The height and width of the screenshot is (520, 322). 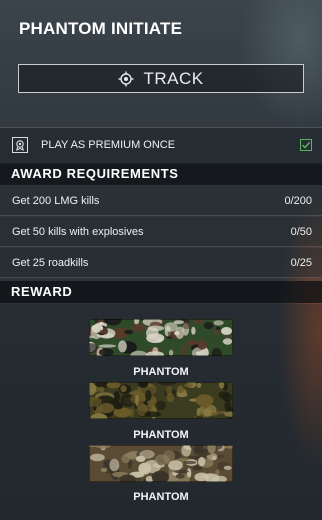 What do you see at coordinates (161, 201) in the screenshot?
I see `requirement-row: Get 200 LMG kills 0/200` at bounding box center [161, 201].